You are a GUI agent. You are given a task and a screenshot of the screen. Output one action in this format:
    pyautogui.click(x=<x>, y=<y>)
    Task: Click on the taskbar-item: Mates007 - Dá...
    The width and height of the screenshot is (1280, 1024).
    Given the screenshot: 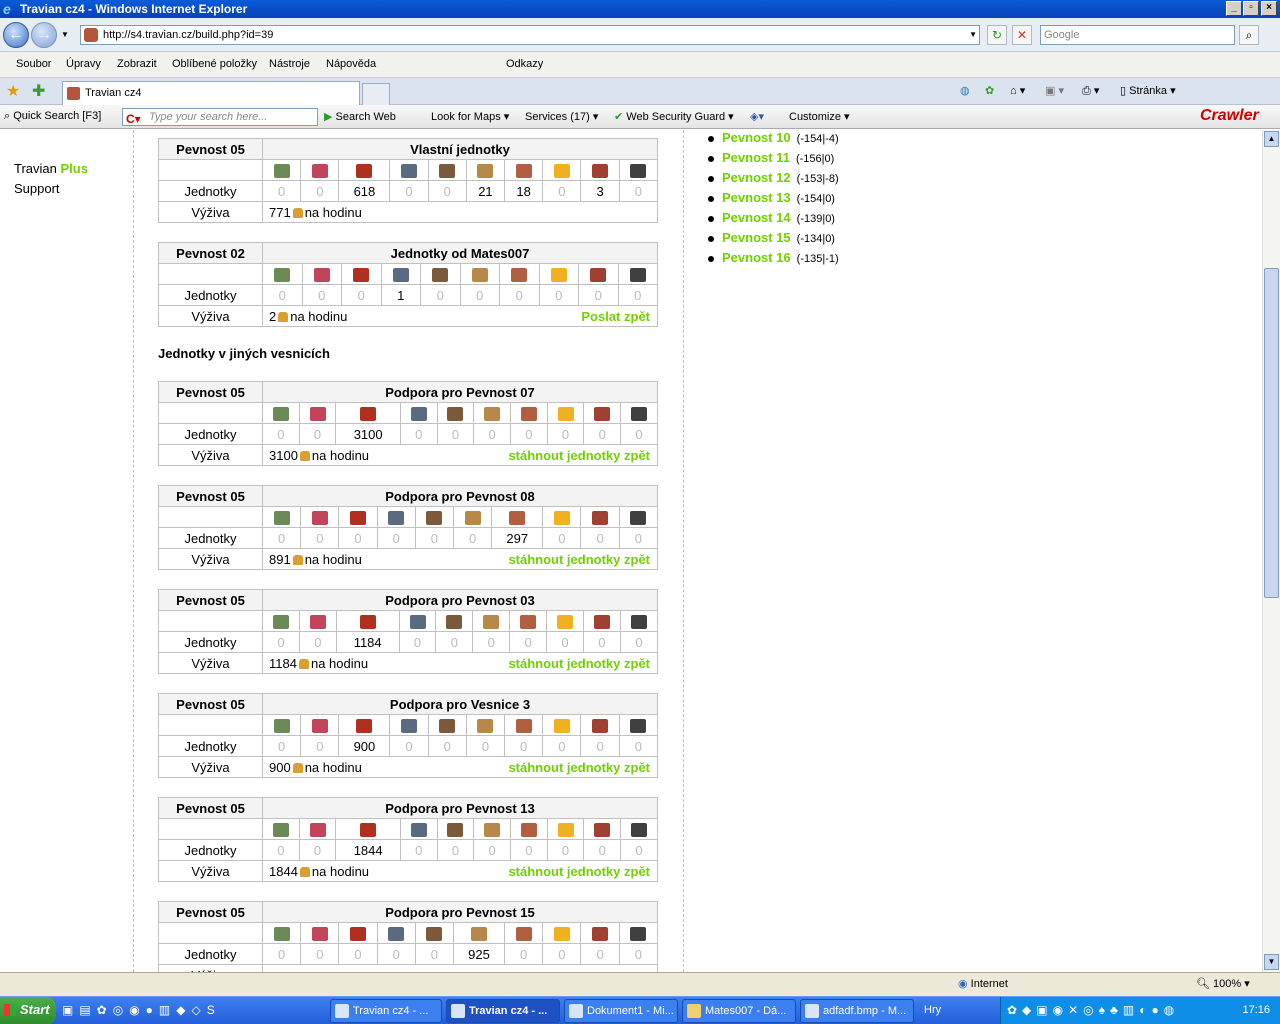 What is the action you would take?
    pyautogui.click(x=739, y=1011)
    